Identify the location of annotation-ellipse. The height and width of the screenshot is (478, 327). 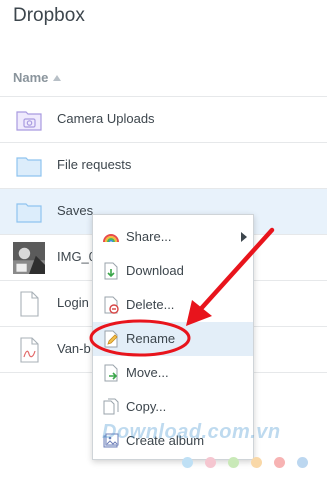
(140, 338).